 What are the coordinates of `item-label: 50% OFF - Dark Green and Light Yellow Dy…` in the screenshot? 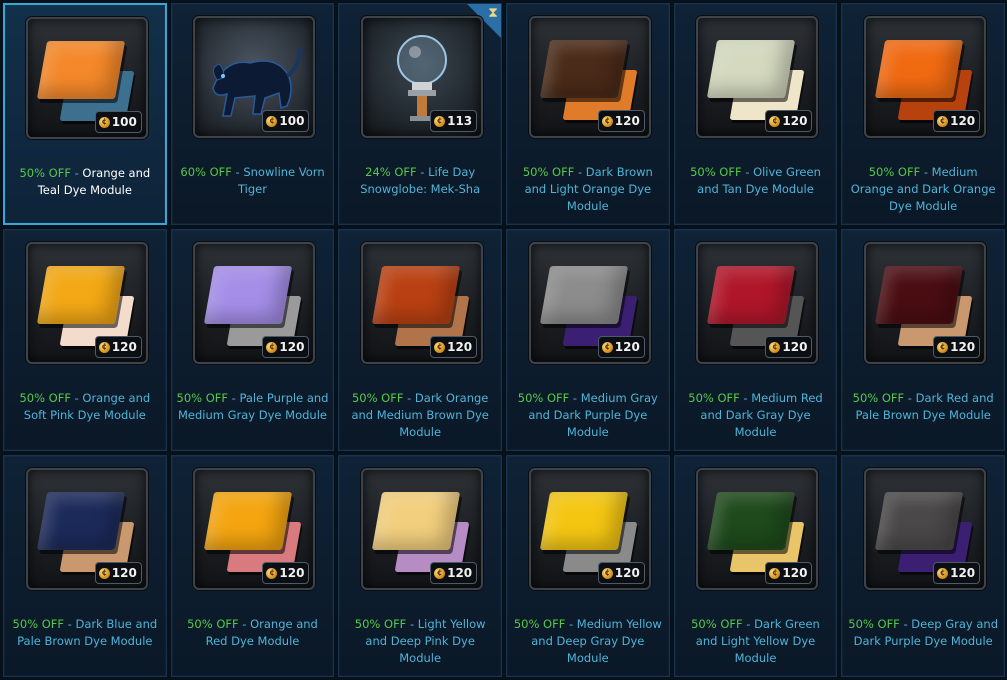 It's located at (756, 641).